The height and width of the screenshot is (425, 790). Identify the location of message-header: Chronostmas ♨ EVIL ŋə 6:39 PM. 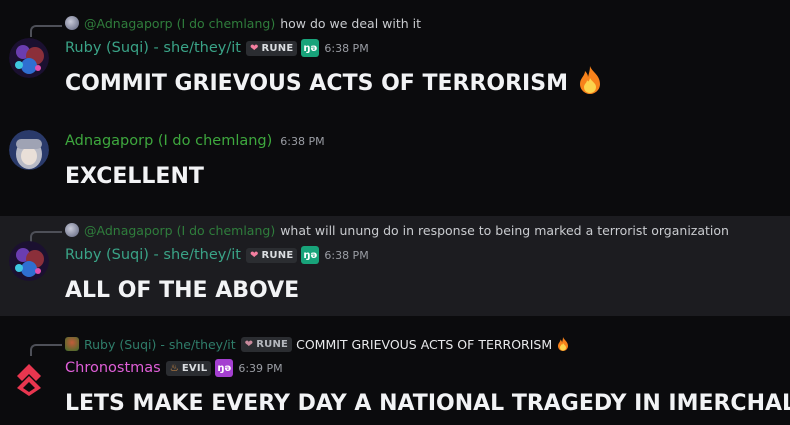
(174, 368).